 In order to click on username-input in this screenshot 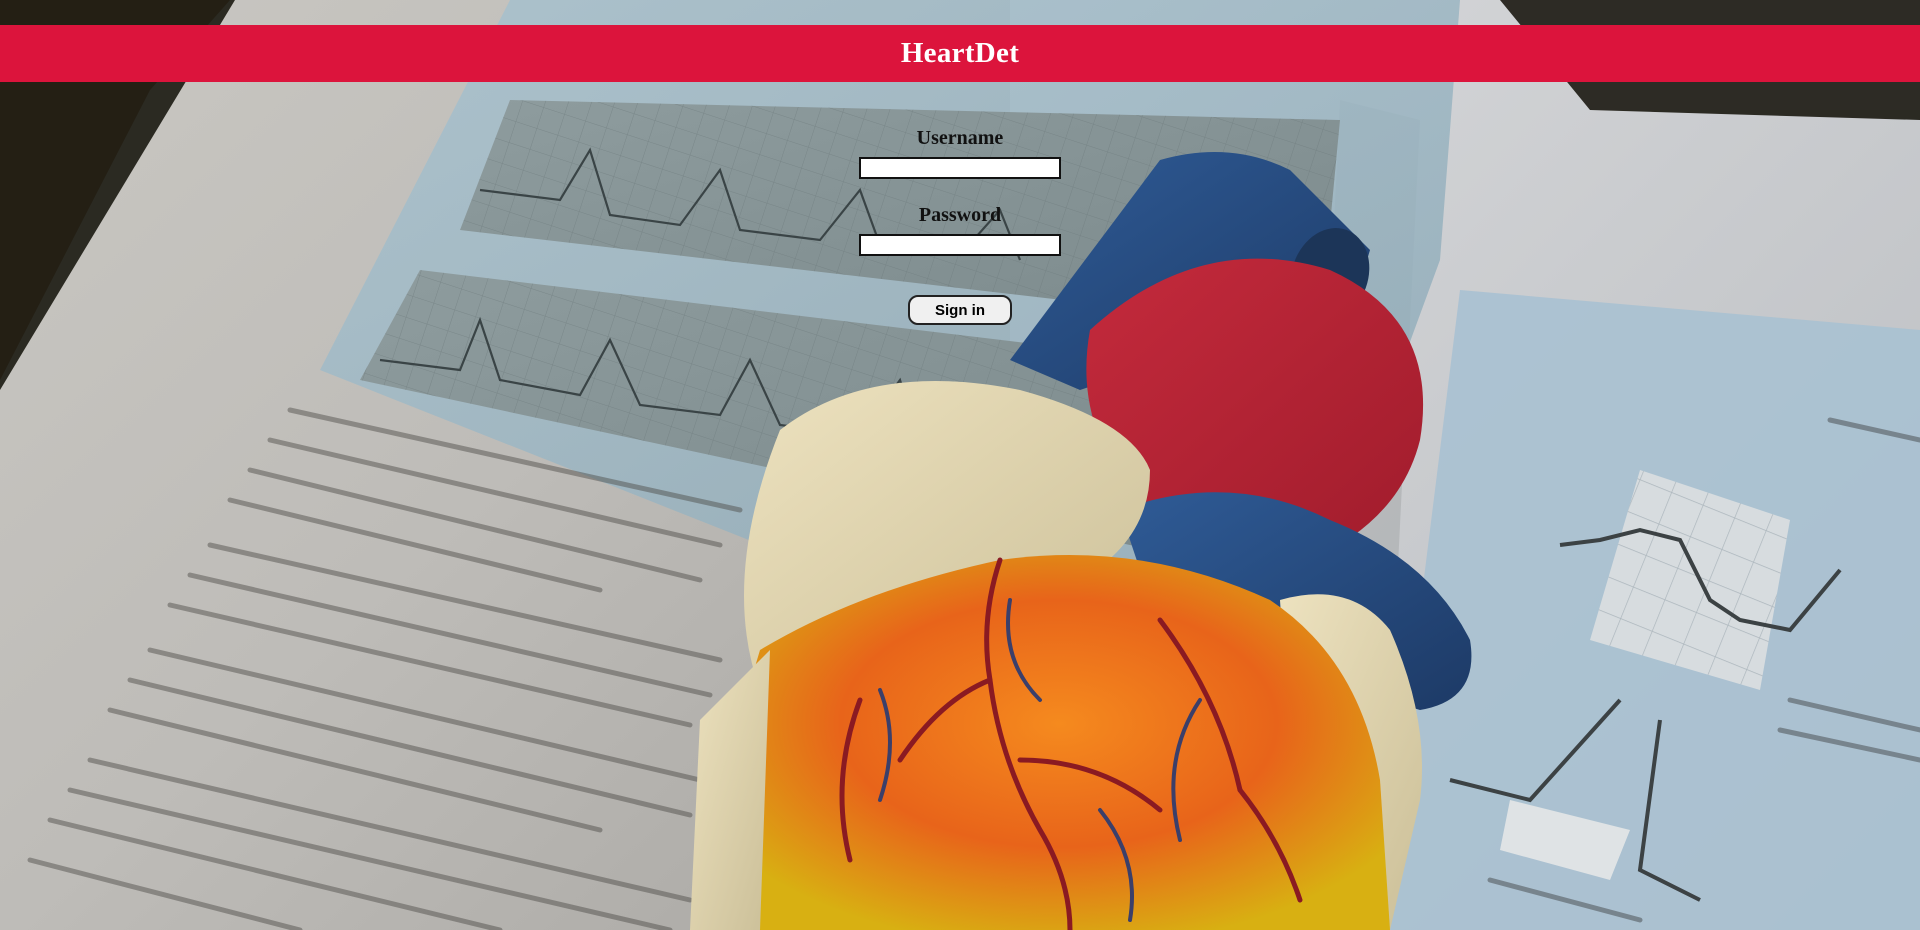, I will do `click(960, 168)`.